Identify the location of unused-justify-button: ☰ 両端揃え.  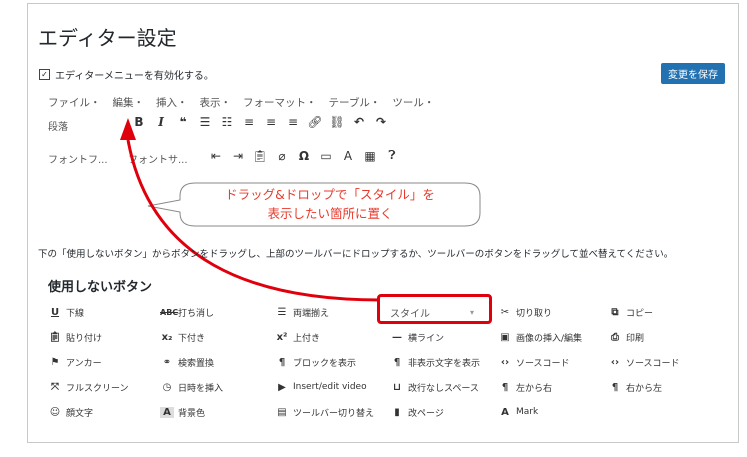
(302, 312).